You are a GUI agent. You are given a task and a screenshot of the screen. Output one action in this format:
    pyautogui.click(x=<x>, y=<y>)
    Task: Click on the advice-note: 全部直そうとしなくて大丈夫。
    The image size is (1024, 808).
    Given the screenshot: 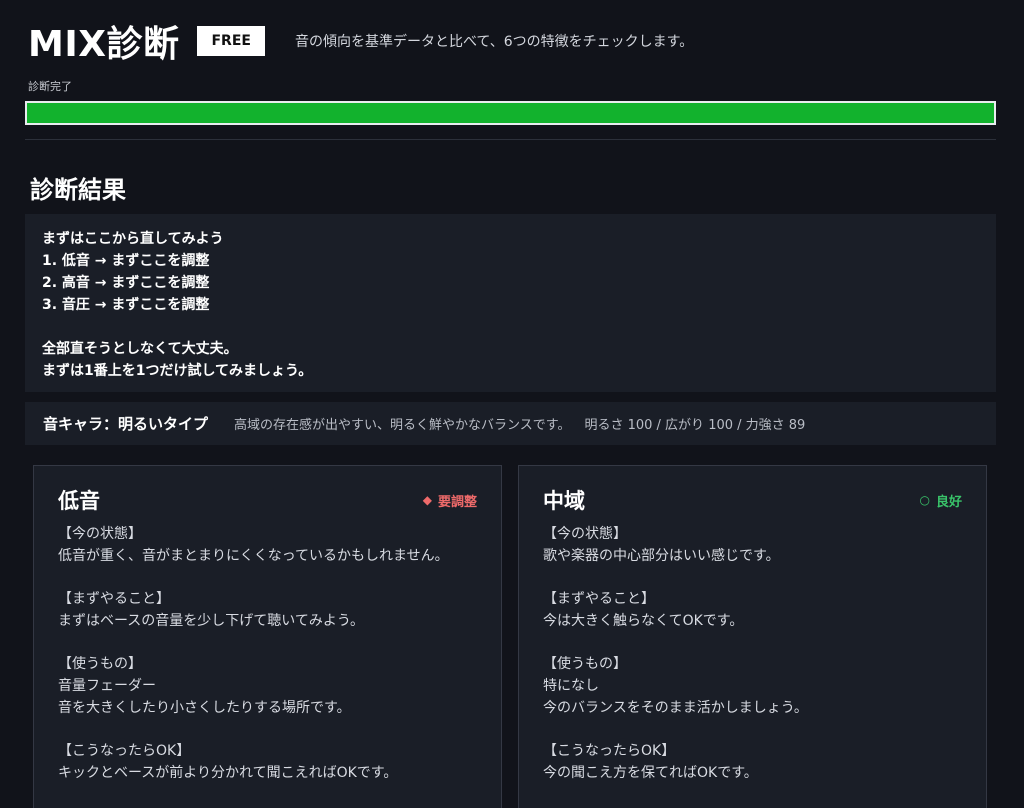 What is the action you would take?
    pyautogui.click(x=140, y=349)
    